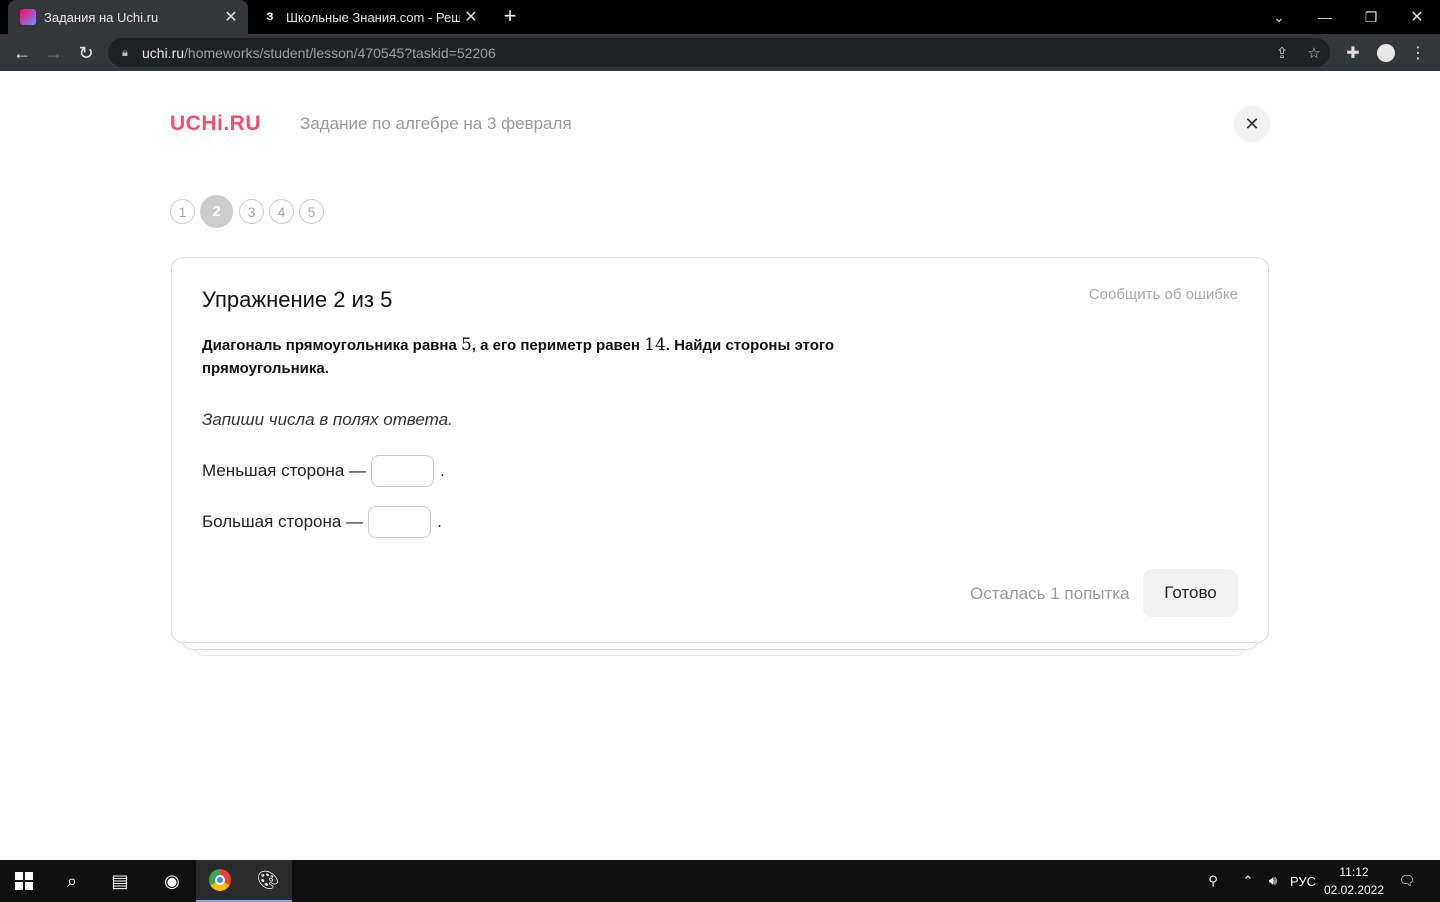  I want to click on attempts-remaining: Осталась 1 попытка, so click(1050, 593).